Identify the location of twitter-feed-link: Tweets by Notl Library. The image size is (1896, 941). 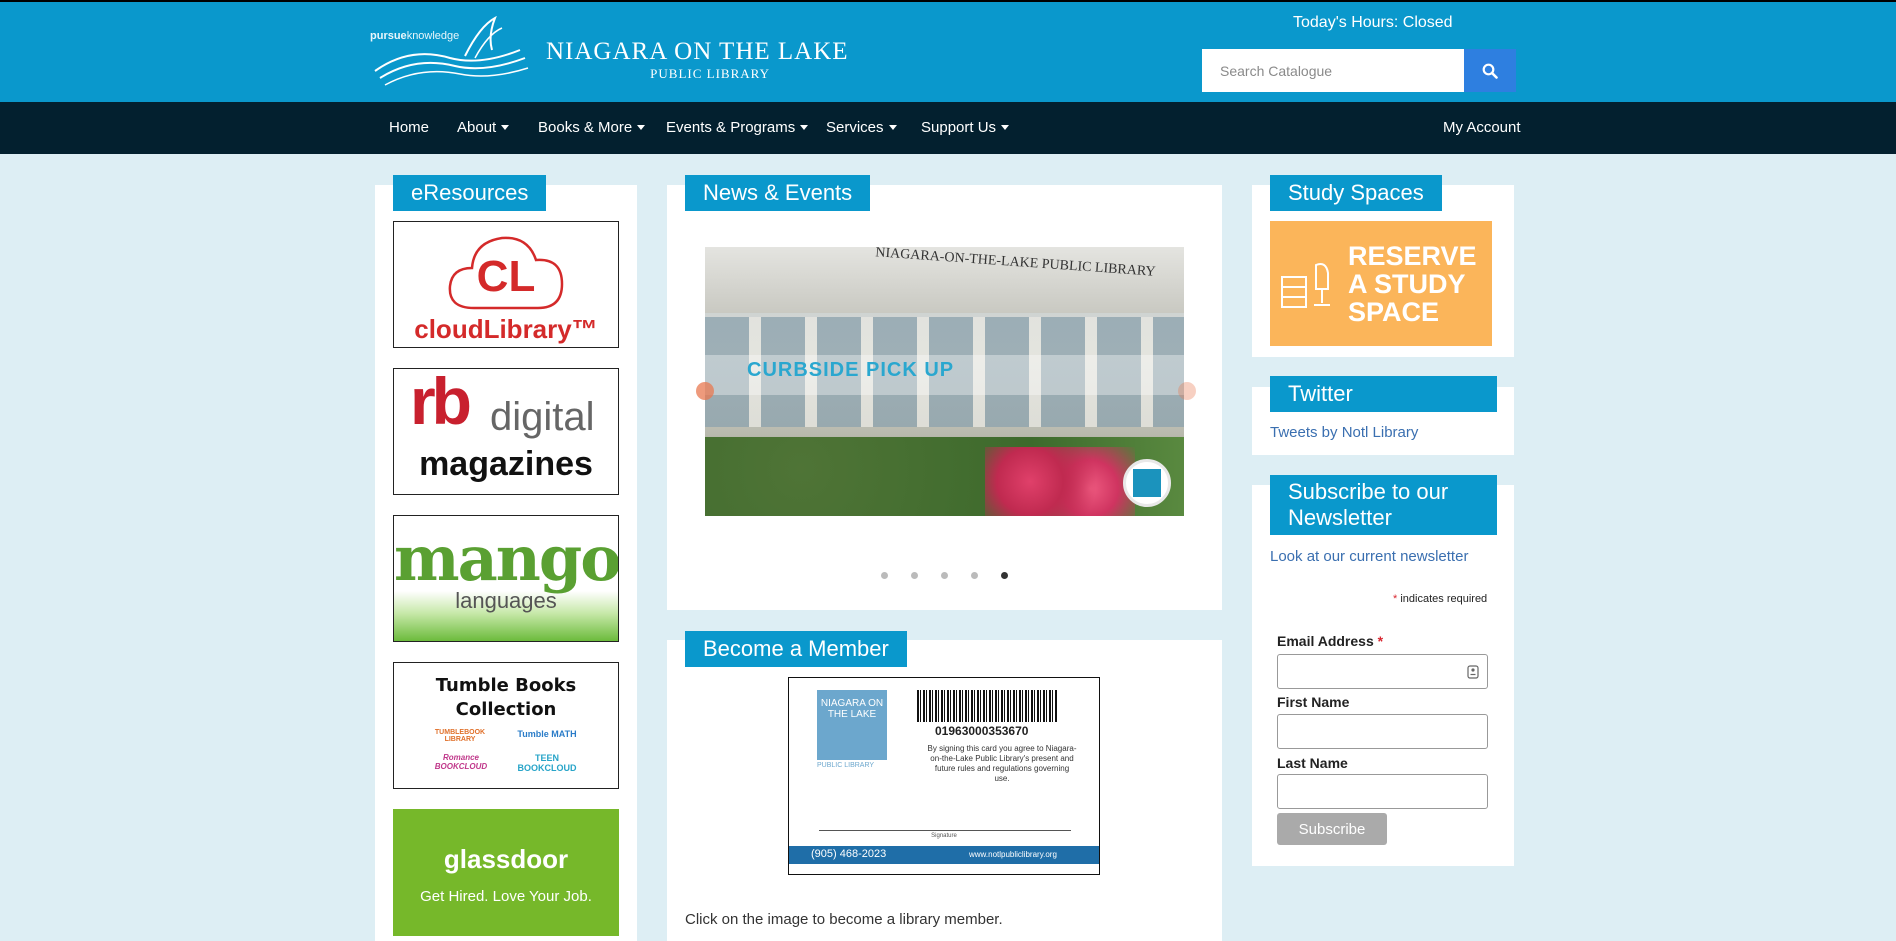
(1344, 432).